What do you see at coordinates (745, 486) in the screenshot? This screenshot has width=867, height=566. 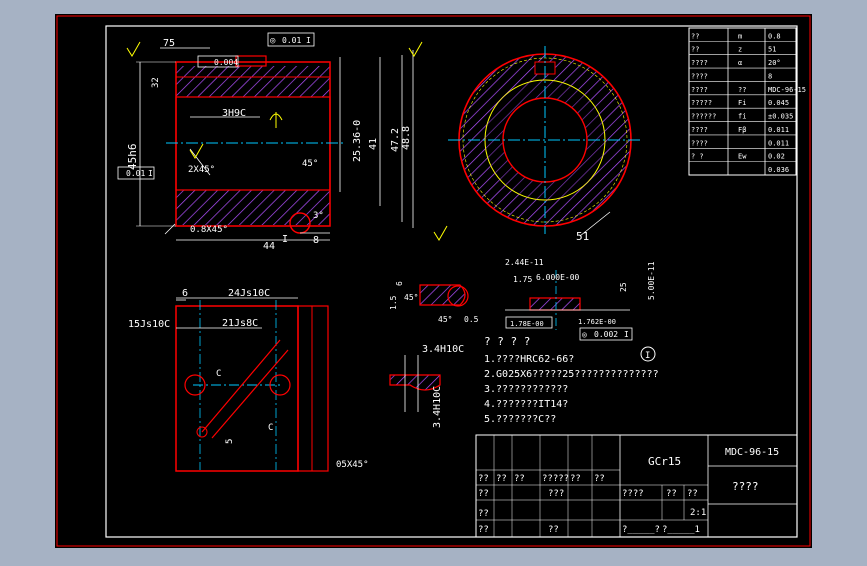 I see `part-name: ????` at bounding box center [745, 486].